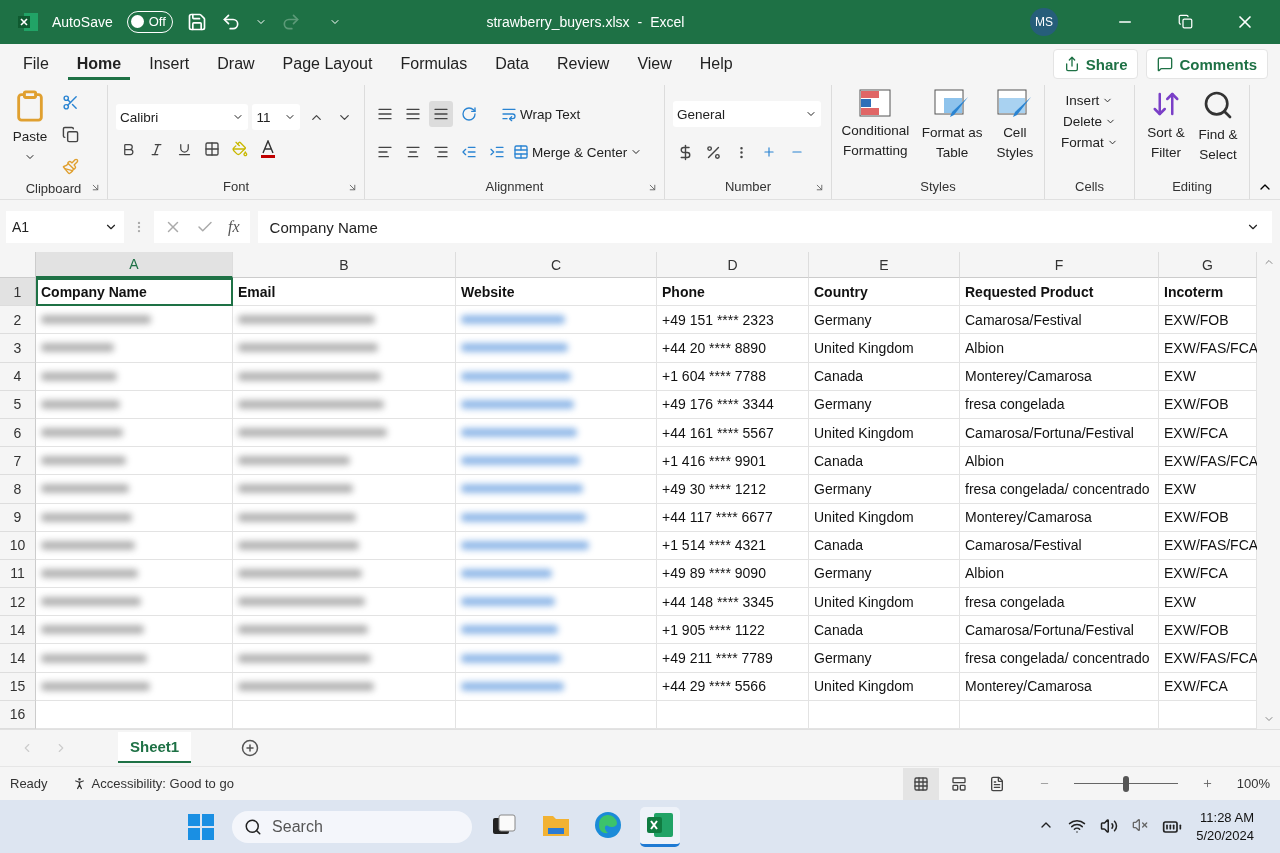 This screenshot has width=1280, height=853. What do you see at coordinates (1218, 133) in the screenshot?
I see `editing-button: Find & Select` at bounding box center [1218, 133].